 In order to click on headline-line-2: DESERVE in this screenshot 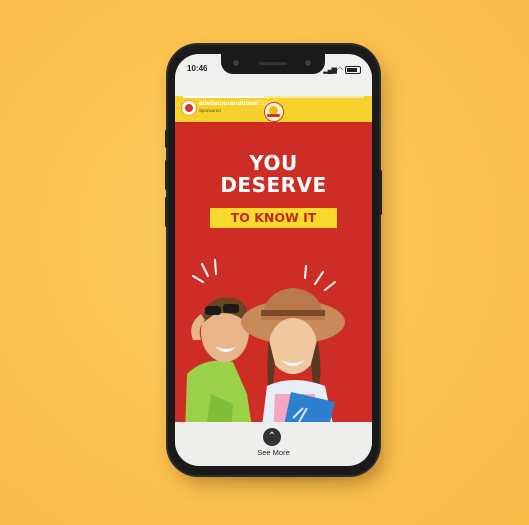, I will do `click(273, 185)`.